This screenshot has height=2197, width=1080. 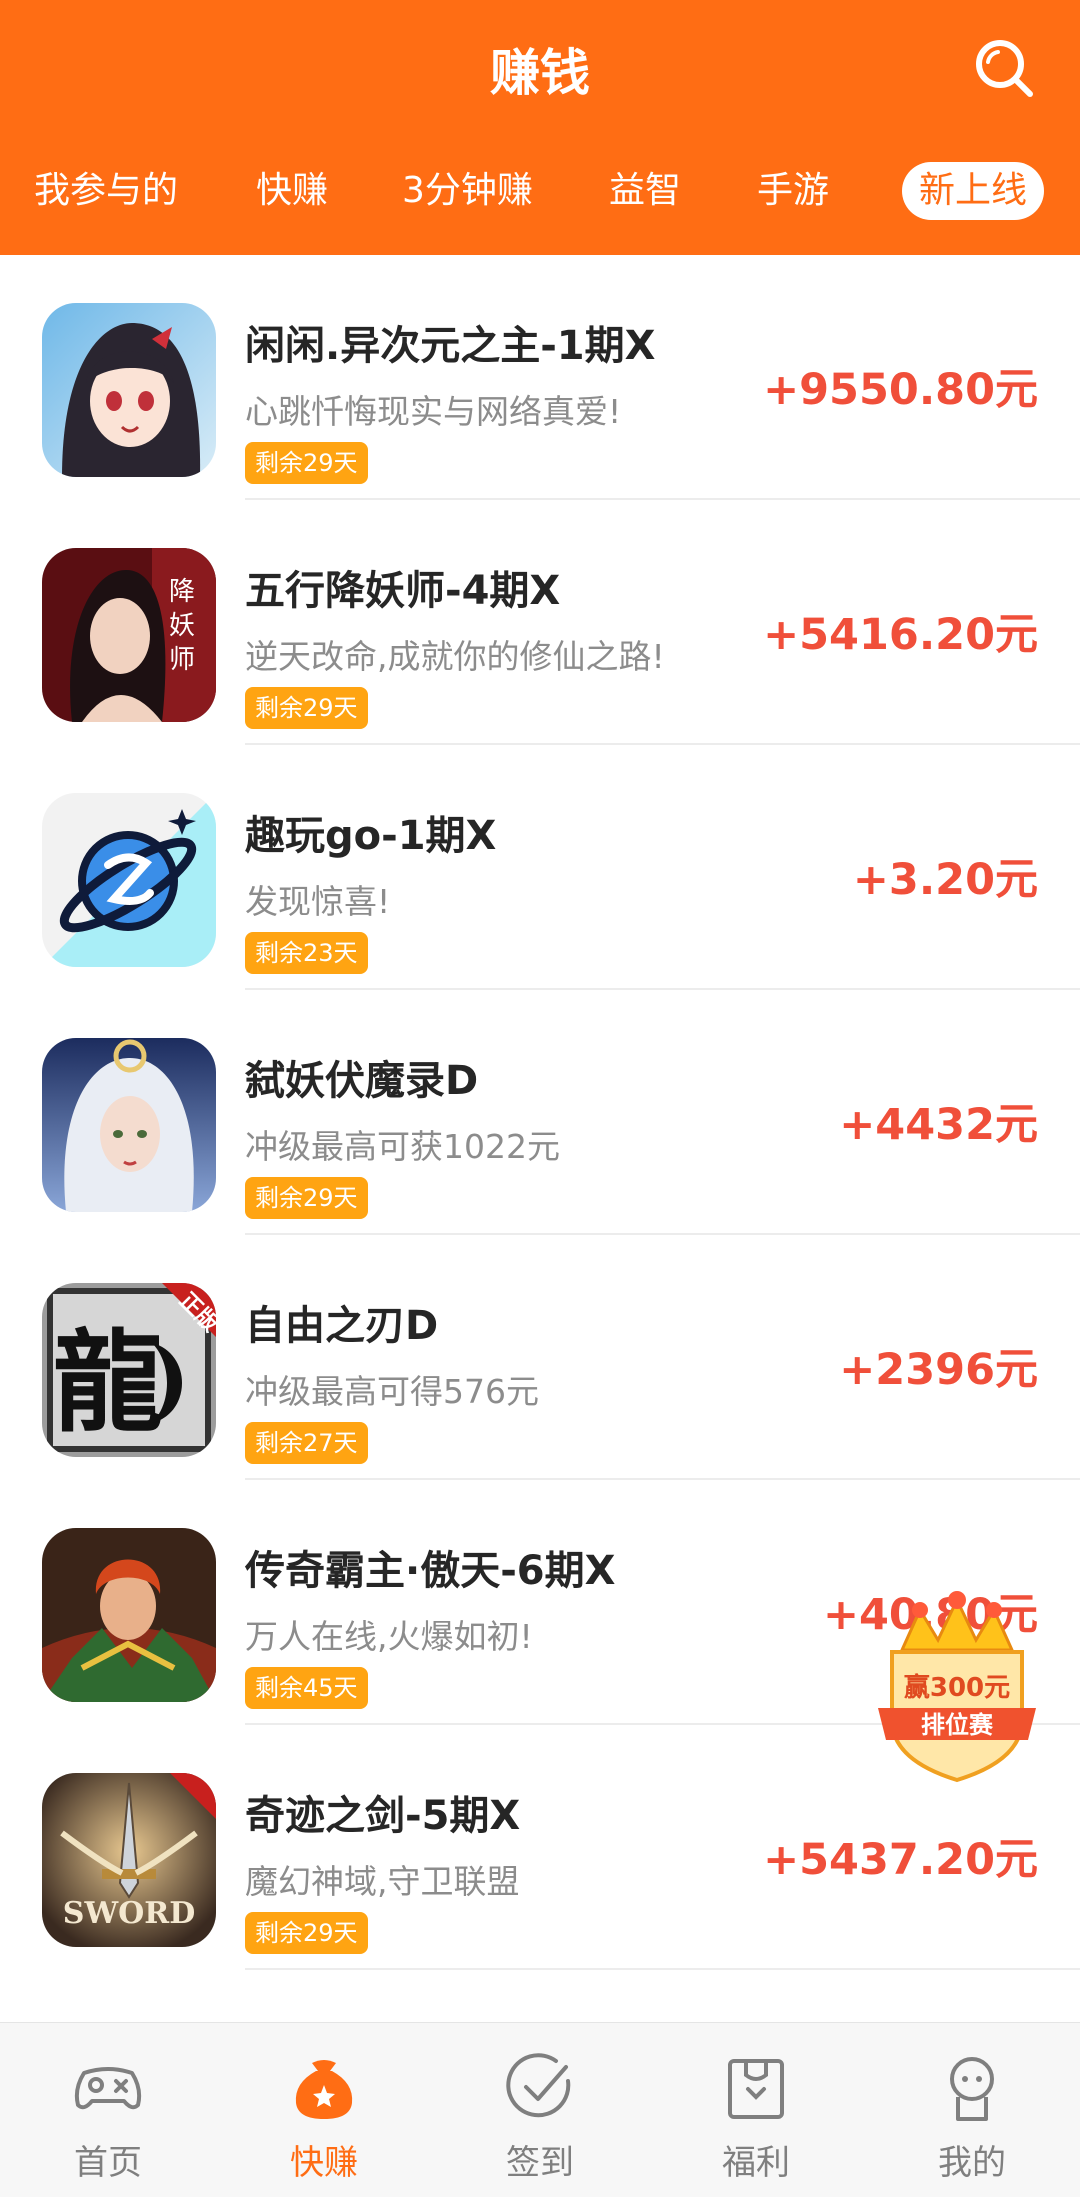 I want to click on svg-text: 降, so click(x=182, y=592).